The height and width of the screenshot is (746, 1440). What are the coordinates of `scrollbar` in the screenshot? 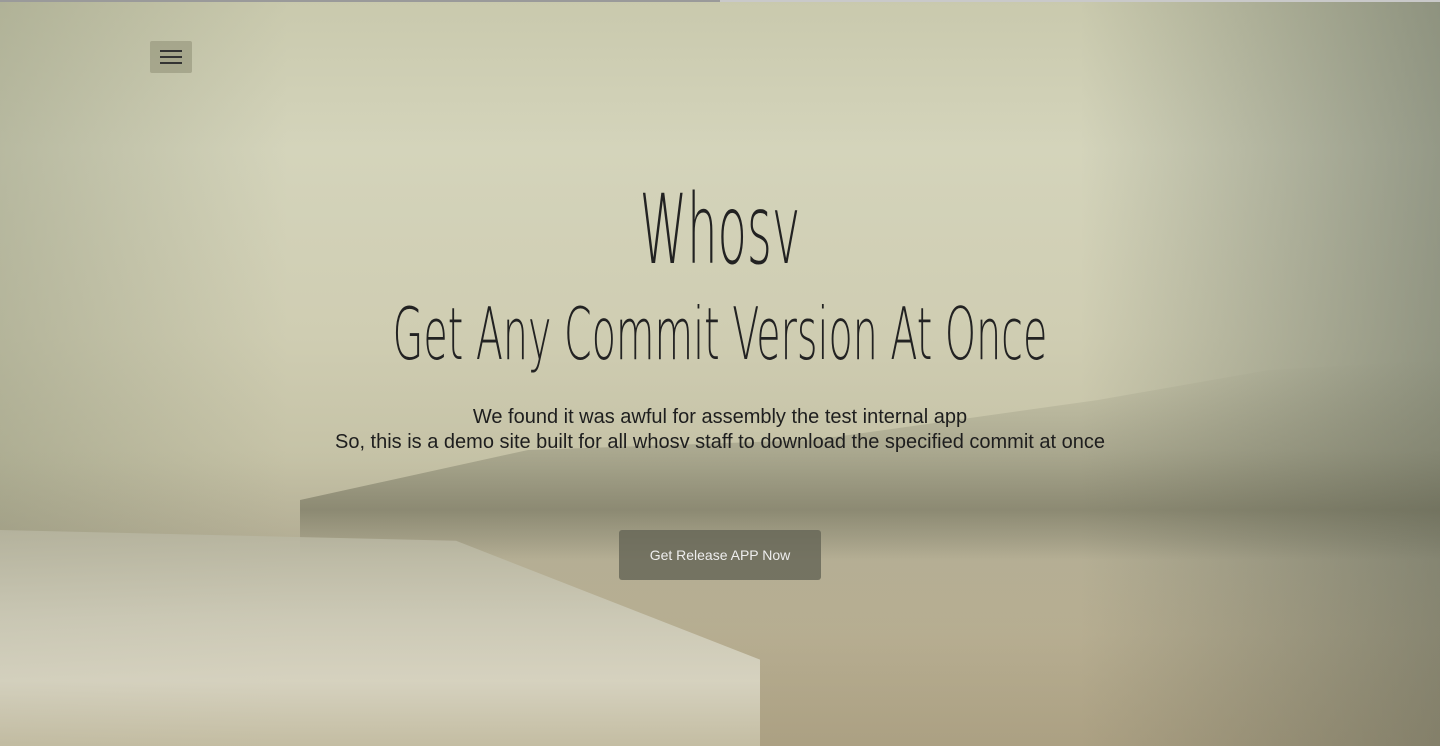 It's located at (720, 1).